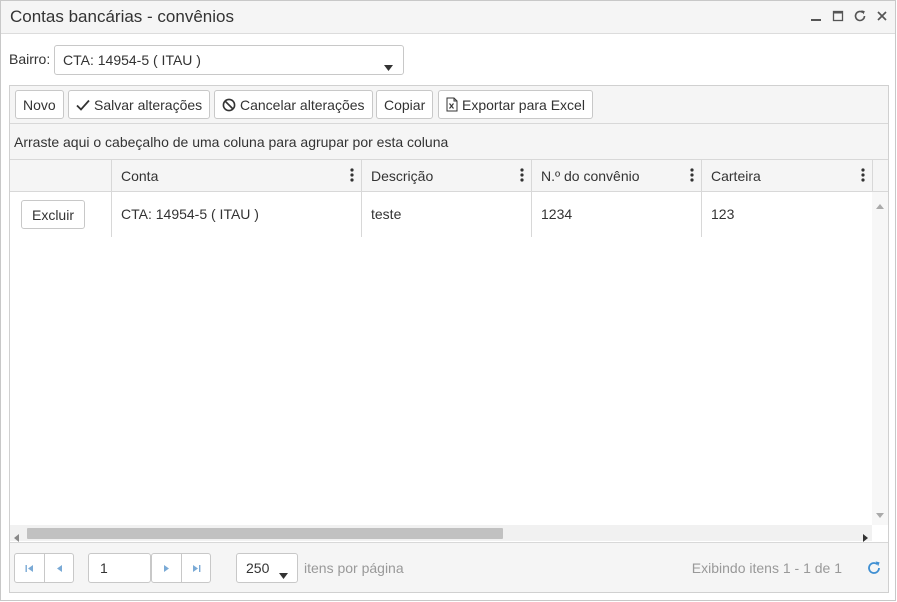 Image resolution: width=897 pixels, height=602 pixels. I want to click on maximize-icon, so click(838, 16).